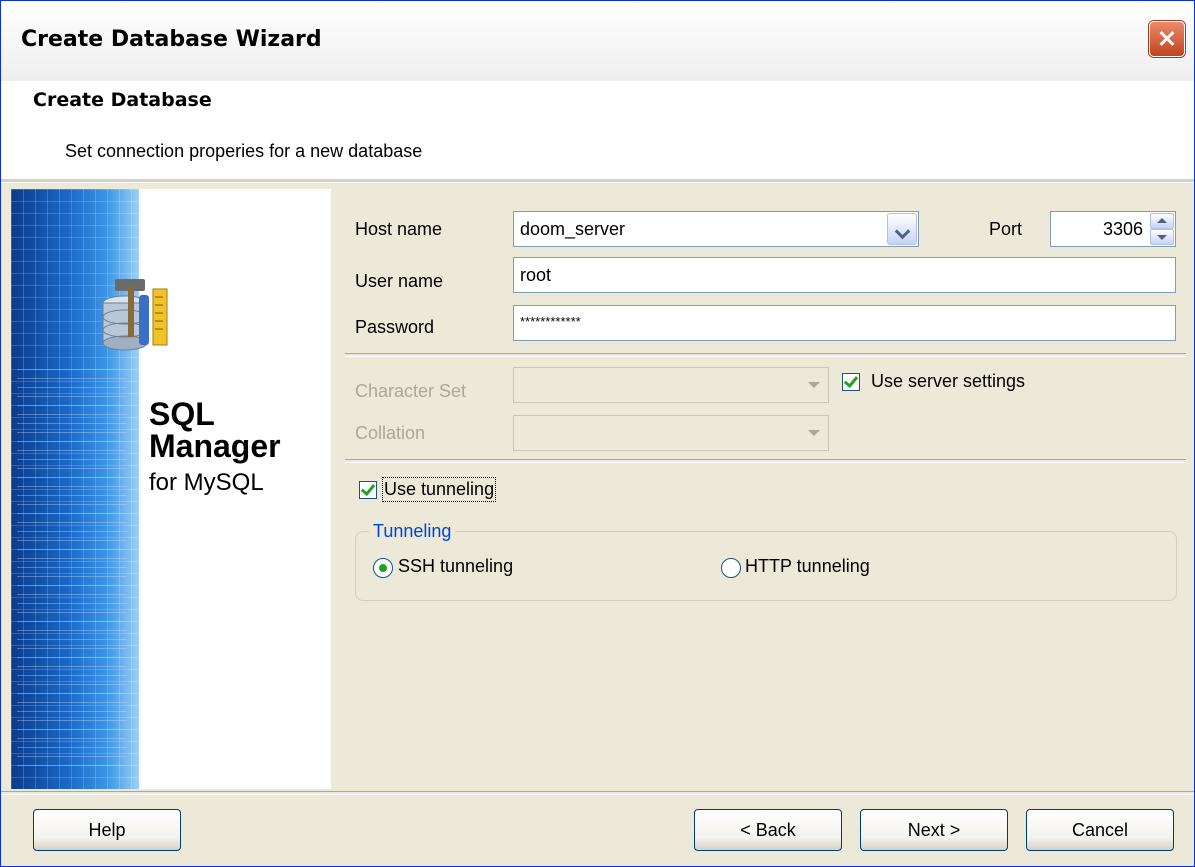 Image resolution: width=1195 pixels, height=867 pixels. I want to click on user-name-field: root, so click(844, 275).